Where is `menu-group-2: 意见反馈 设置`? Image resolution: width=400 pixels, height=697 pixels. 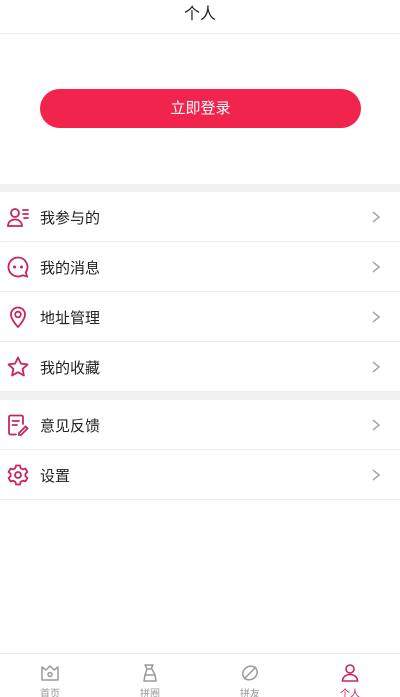
menu-group-2: 意见反馈 设置 is located at coordinates (200, 450).